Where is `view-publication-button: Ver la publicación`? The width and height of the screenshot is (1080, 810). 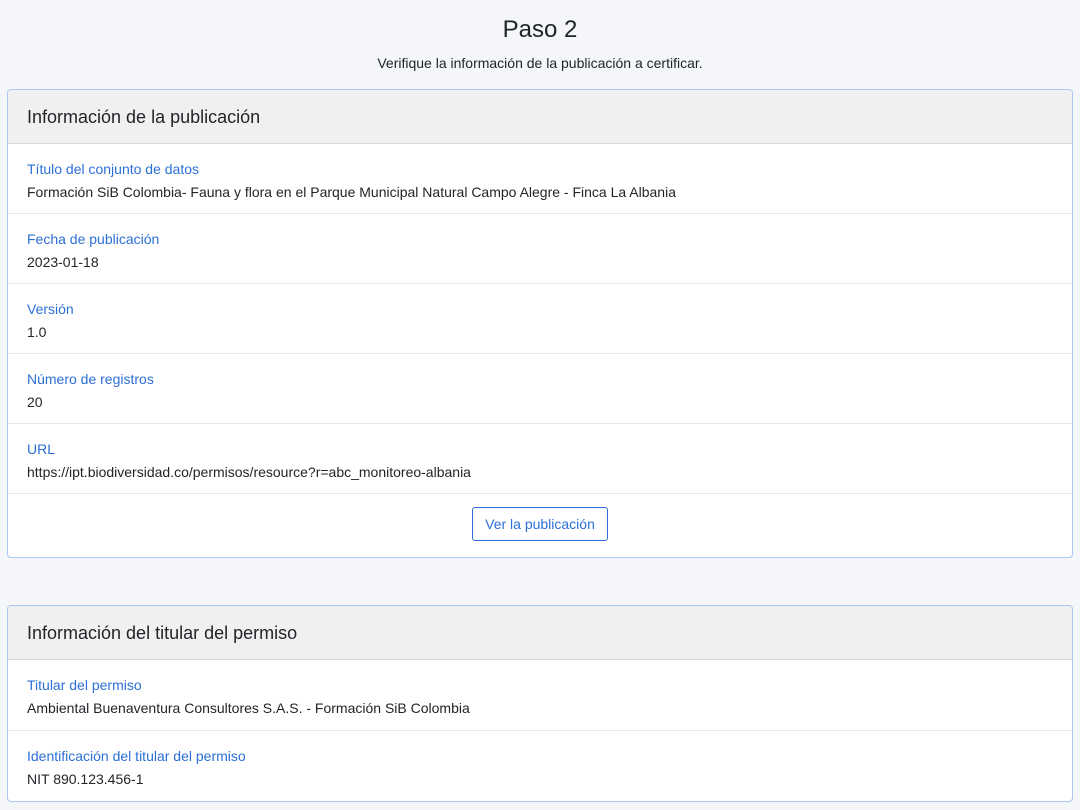
view-publication-button: Ver la publicación is located at coordinates (540, 524).